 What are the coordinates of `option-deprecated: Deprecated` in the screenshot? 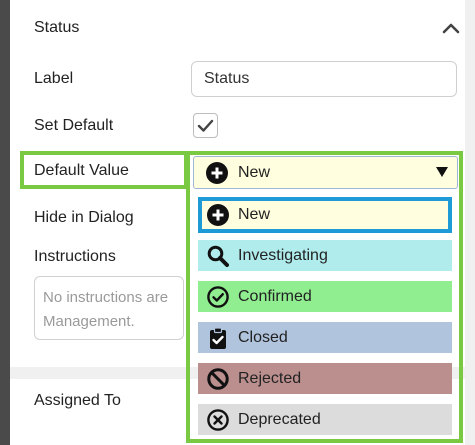 It's located at (325, 419).